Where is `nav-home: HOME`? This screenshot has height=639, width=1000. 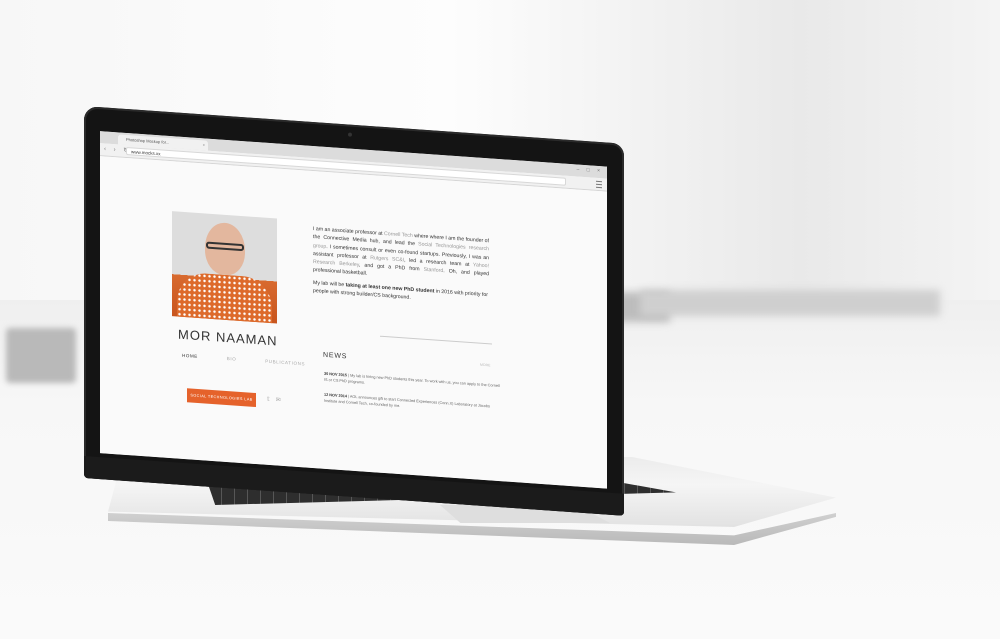
nav-home: HOME is located at coordinates (190, 356).